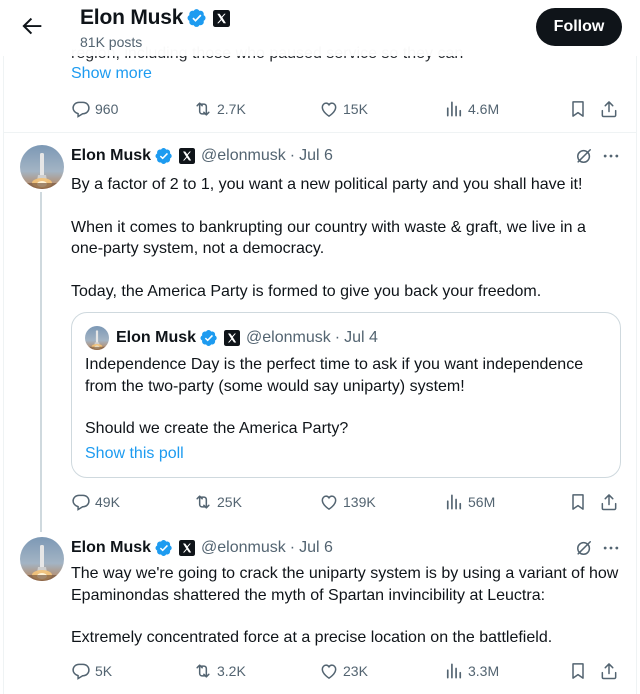 This screenshot has height=694, width=640. What do you see at coordinates (229, 502) in the screenshot?
I see `repost-count: 25K` at bounding box center [229, 502].